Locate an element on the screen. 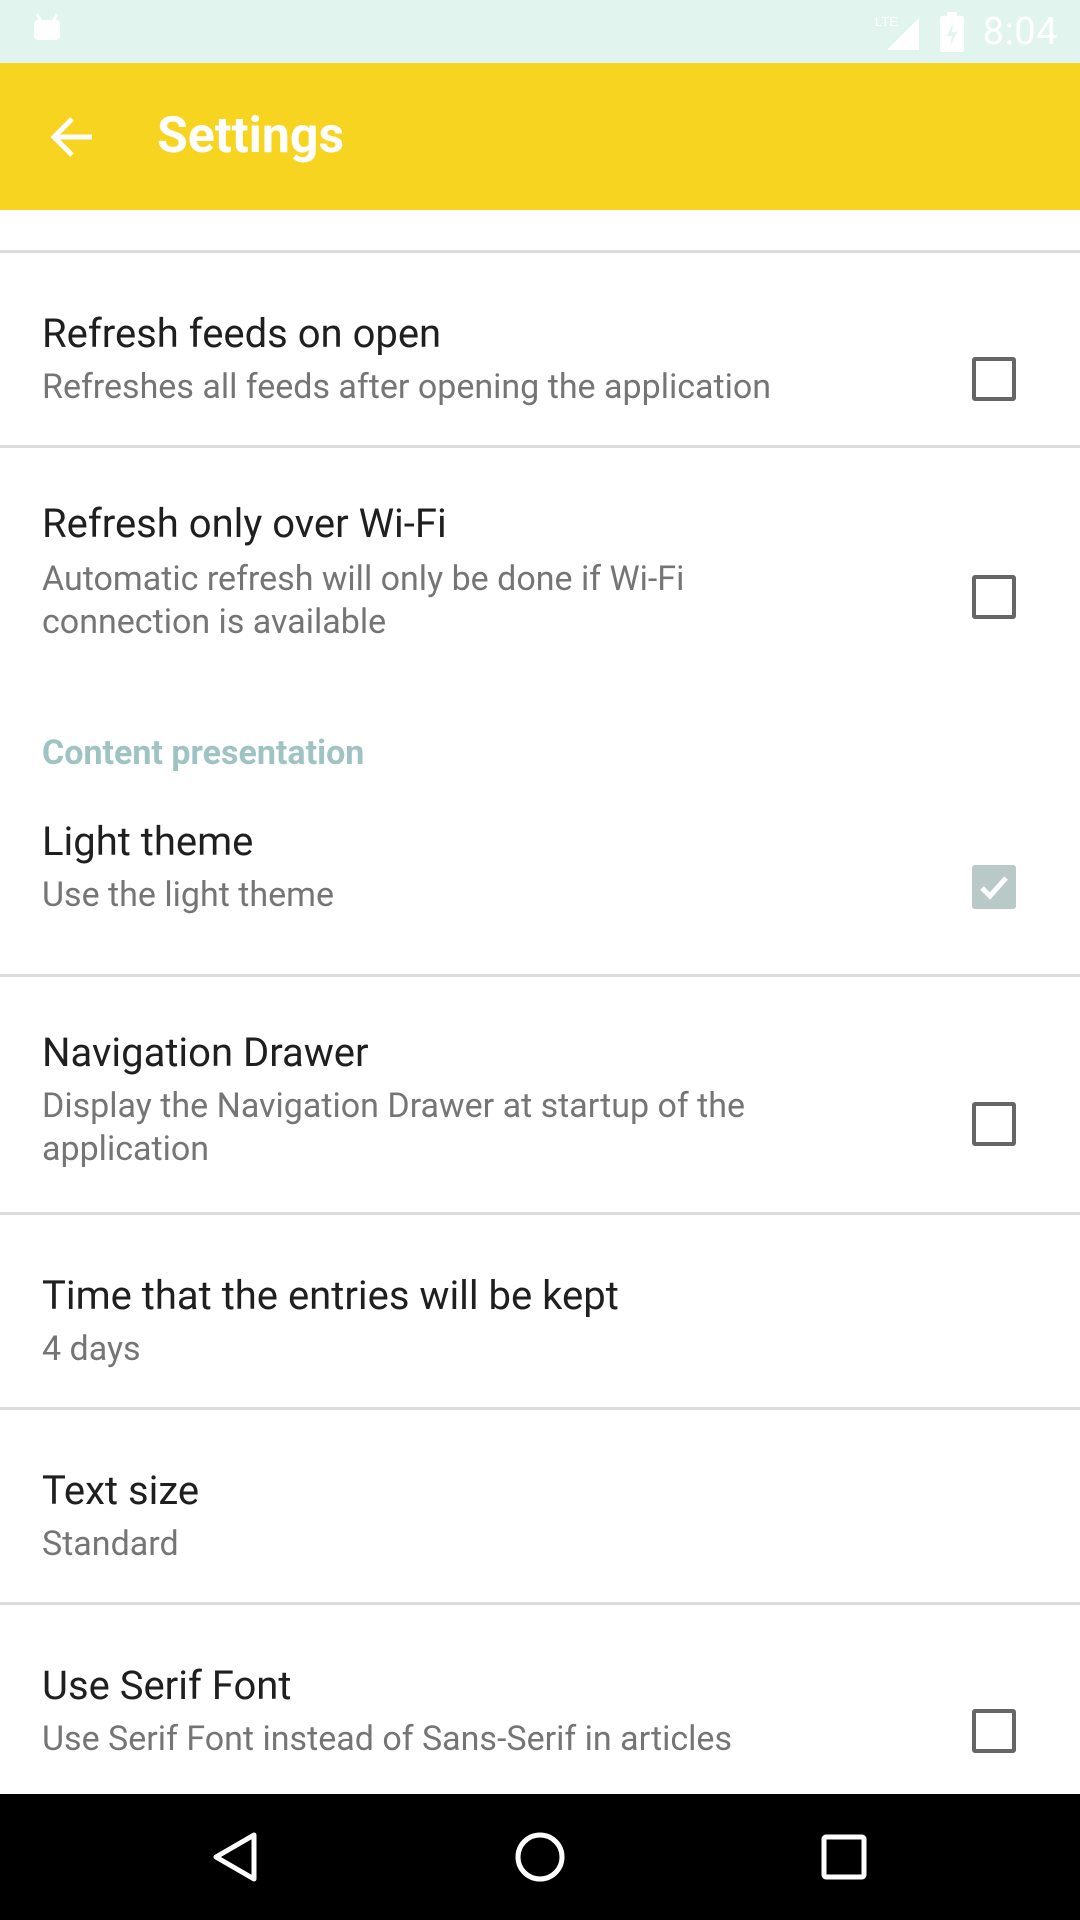 The image size is (1080, 1920). pref-title: Light theme is located at coordinates (148, 841).